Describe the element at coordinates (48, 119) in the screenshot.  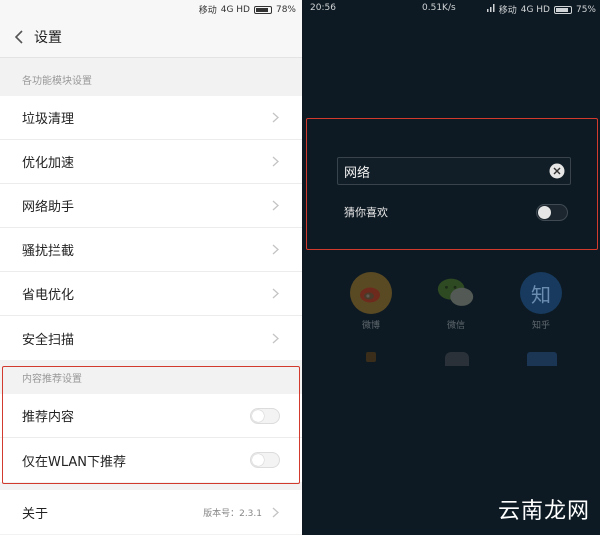
I see `settings-item-label: 垃圾清理` at that location.